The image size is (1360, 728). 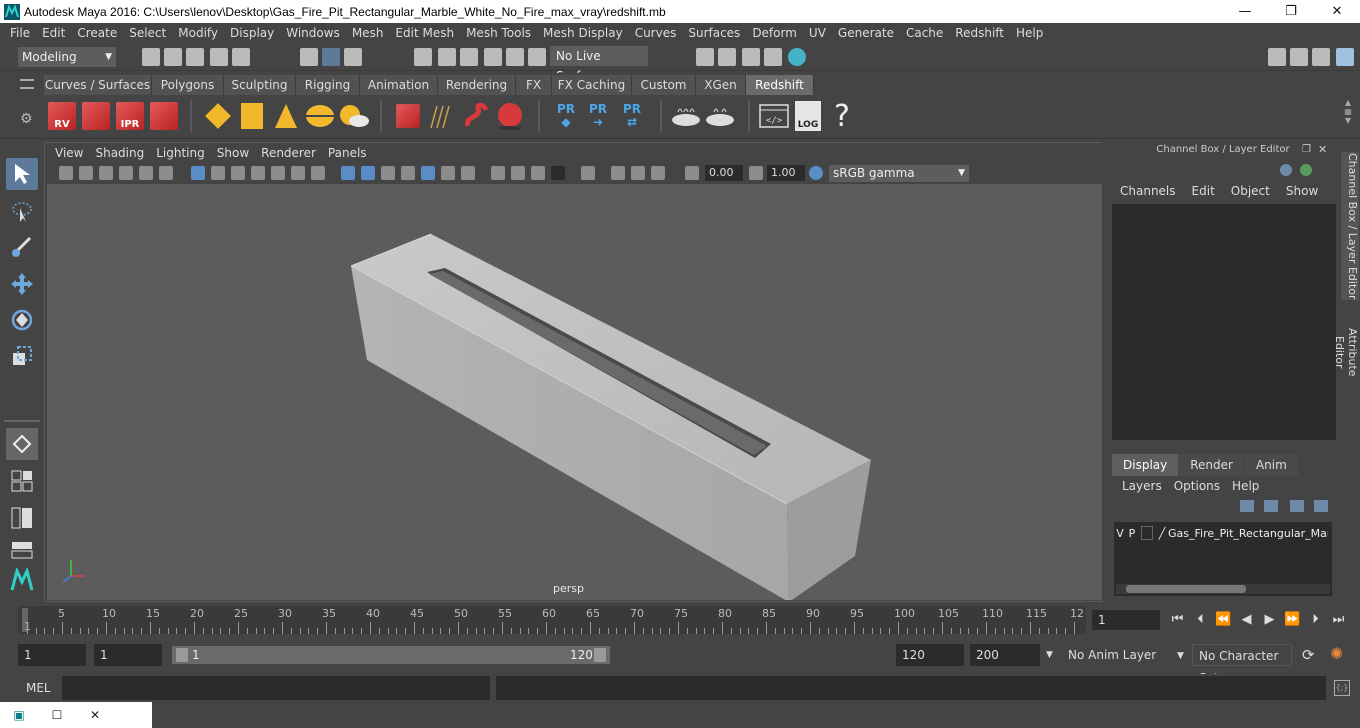 I want to click on new-layer-icon, so click(x=1247, y=506).